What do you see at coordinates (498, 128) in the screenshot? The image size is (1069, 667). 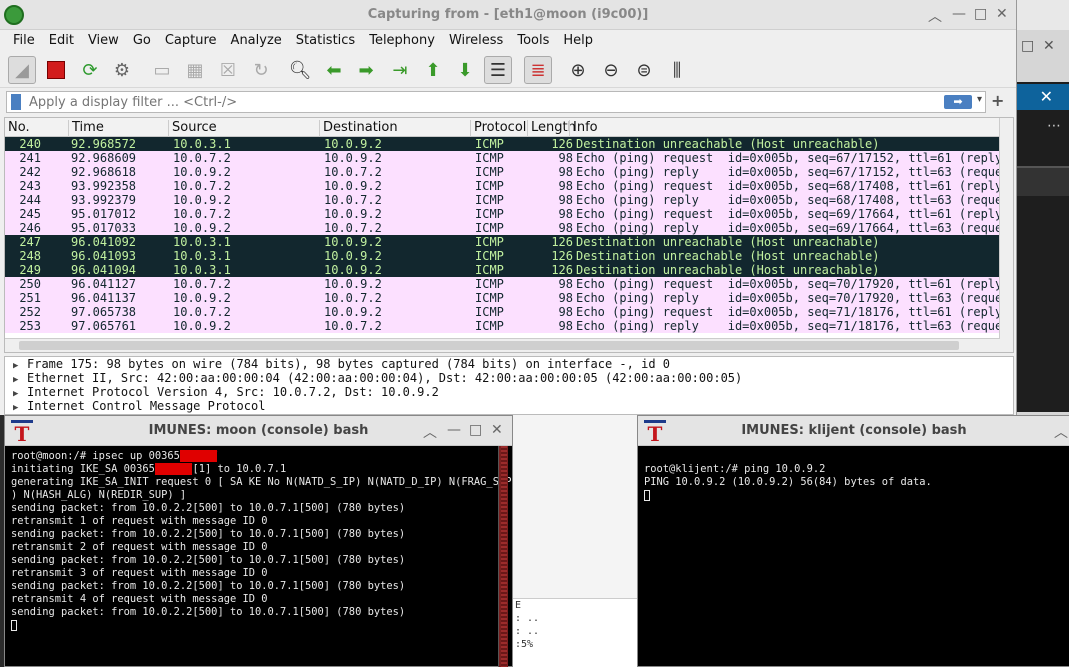 I see `column-protocol: Protocol` at bounding box center [498, 128].